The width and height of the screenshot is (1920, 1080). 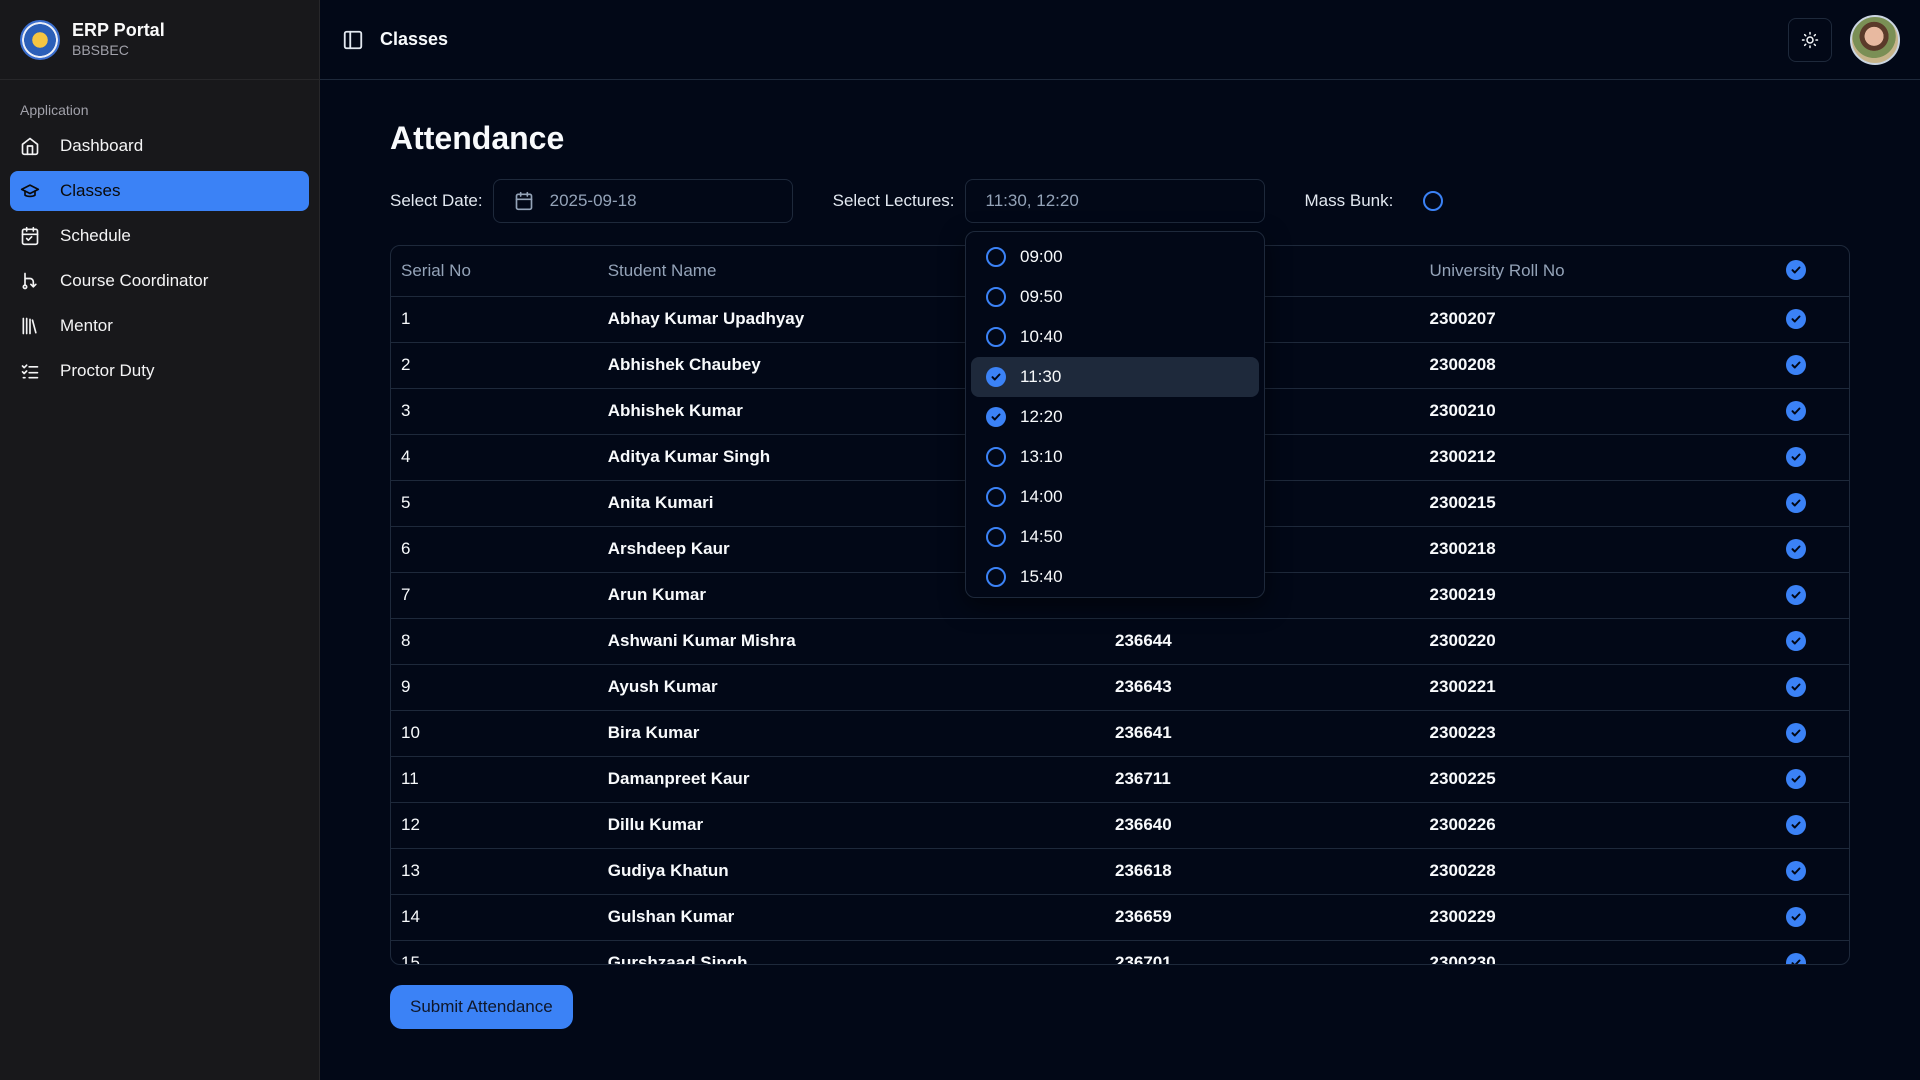 I want to click on cell-university-roll: 2300230, so click(x=1598, y=952).